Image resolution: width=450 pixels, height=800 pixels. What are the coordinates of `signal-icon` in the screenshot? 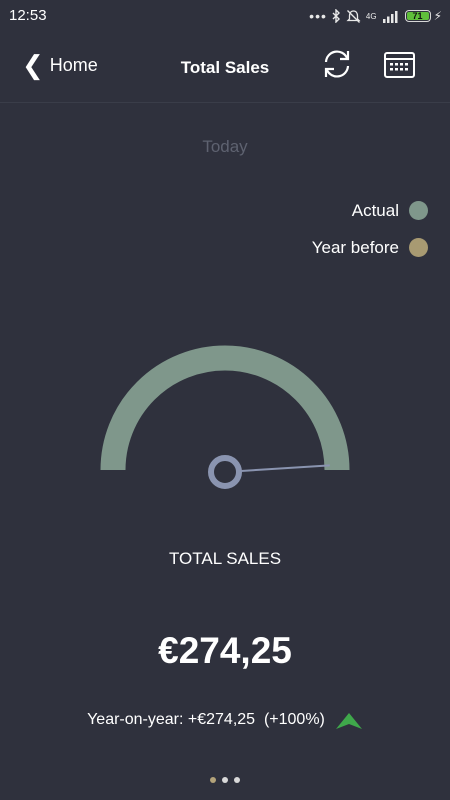 It's located at (390, 16).